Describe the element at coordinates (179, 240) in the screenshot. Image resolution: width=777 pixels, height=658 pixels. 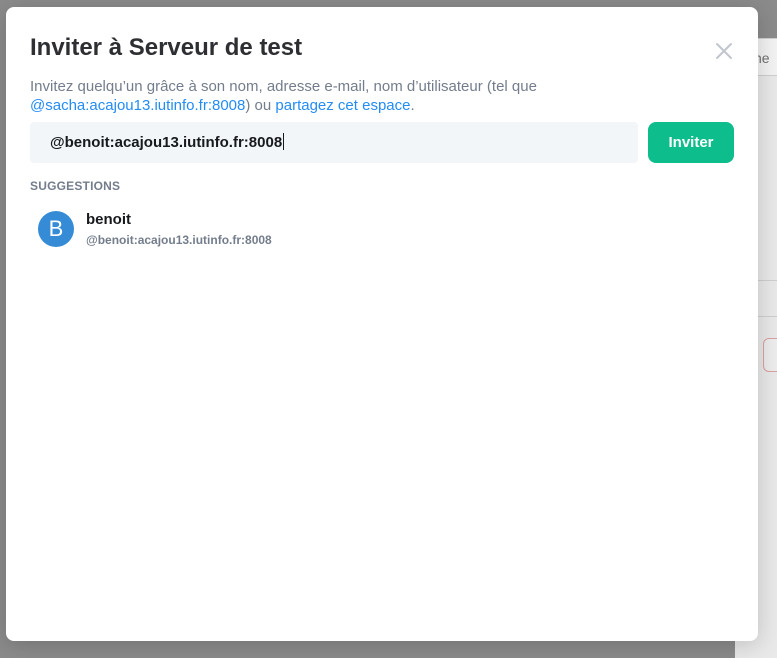
I see `suggestion-user-id: @benoit:acajou13.iutinfo.fr:8008` at that location.